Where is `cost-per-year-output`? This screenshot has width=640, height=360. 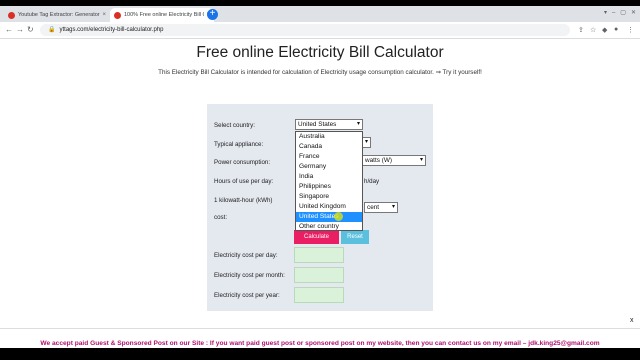
cost-per-year-output is located at coordinates (319, 295).